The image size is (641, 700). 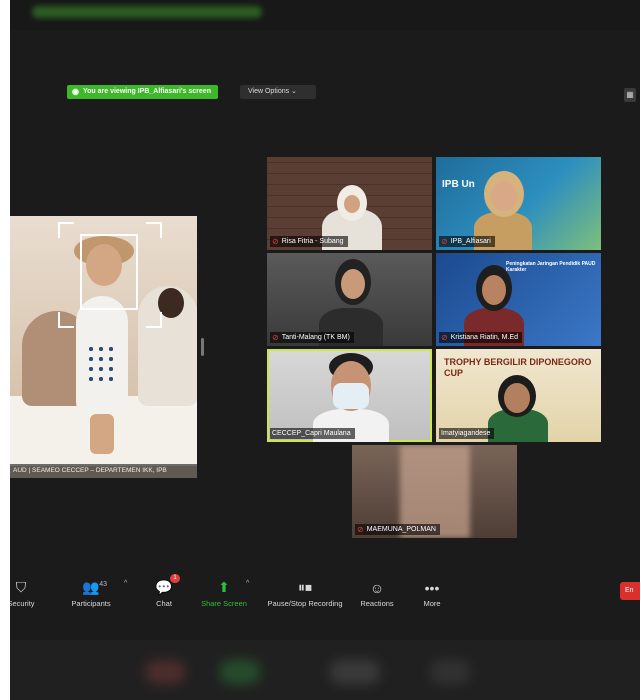 I want to click on face-mask, so click(x=351, y=396).